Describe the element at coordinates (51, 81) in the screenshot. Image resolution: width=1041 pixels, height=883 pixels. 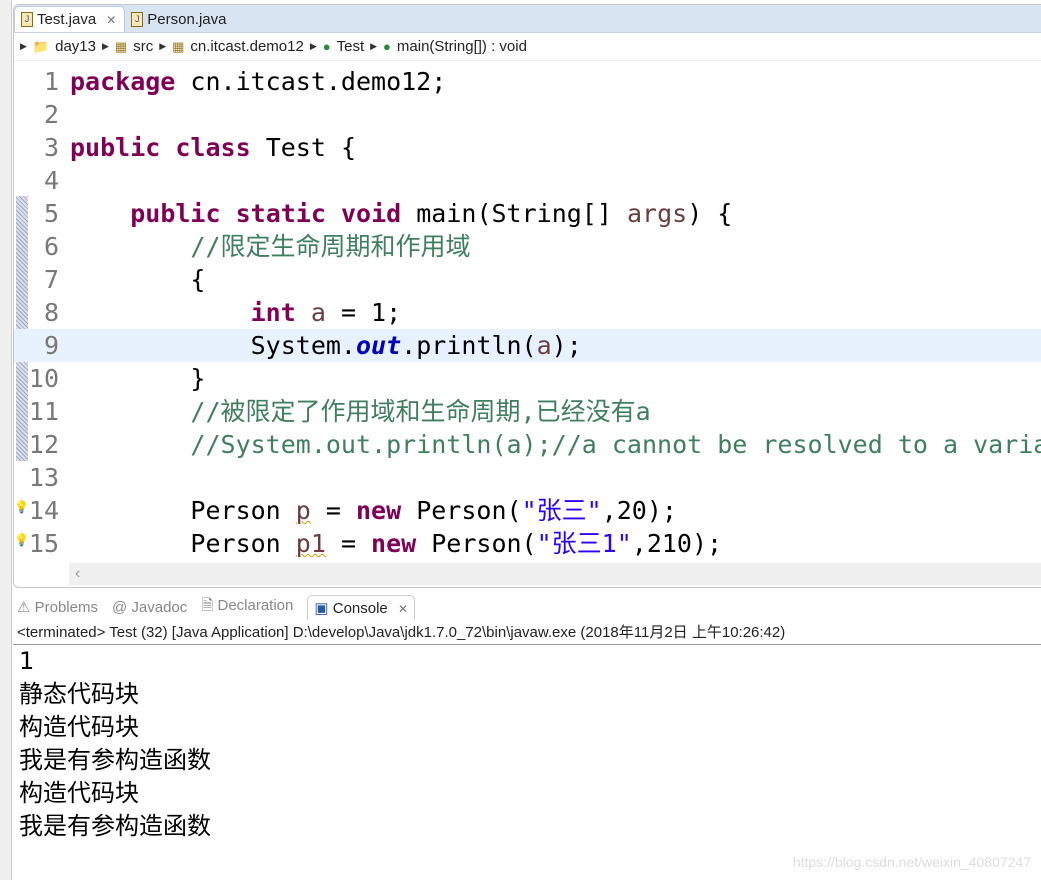
I see `line-number: 1` at that location.